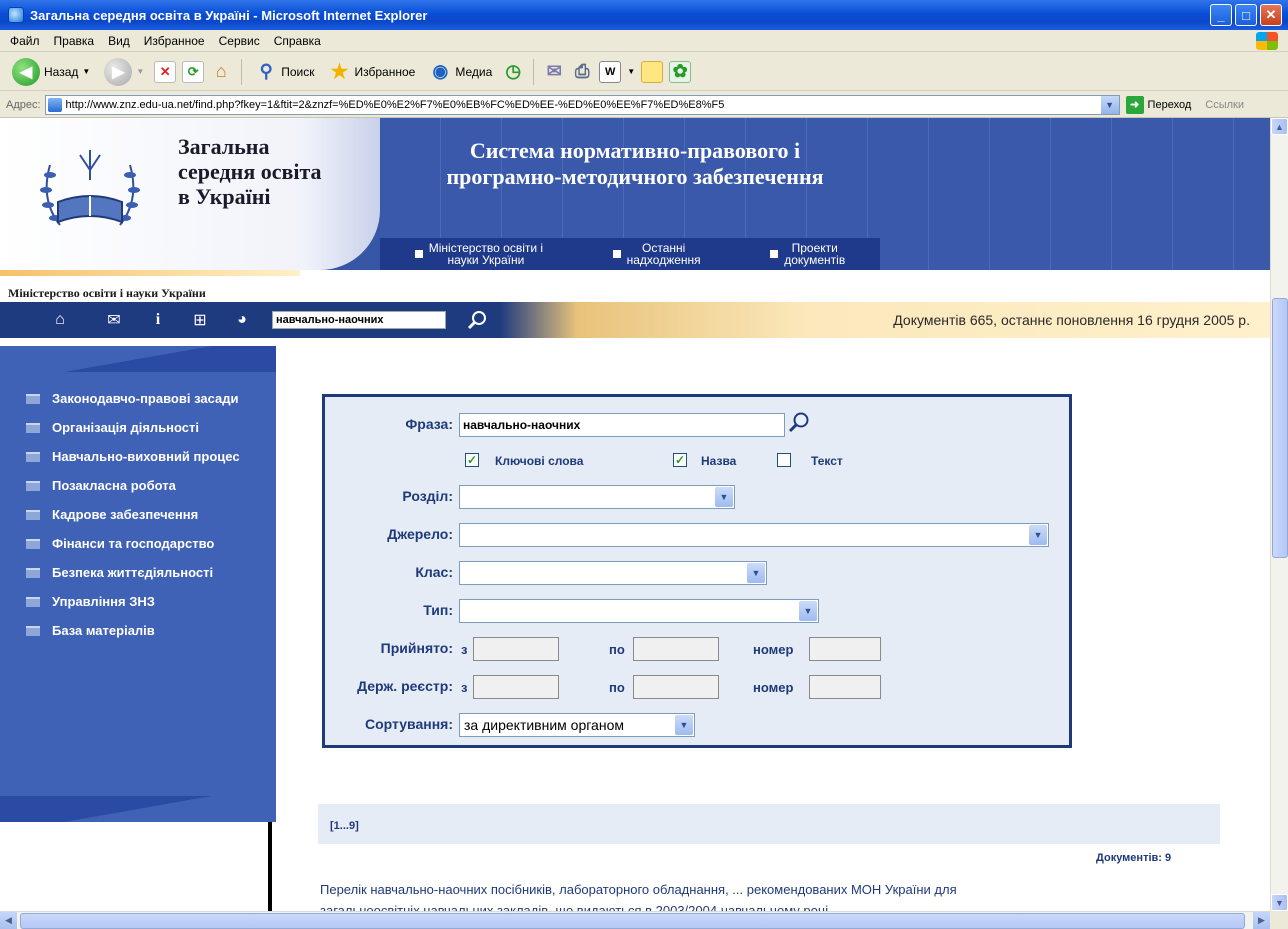 The height and width of the screenshot is (929, 1288). What do you see at coordinates (1279, 902) in the screenshot?
I see `scroll-down-icon: ▼` at bounding box center [1279, 902].